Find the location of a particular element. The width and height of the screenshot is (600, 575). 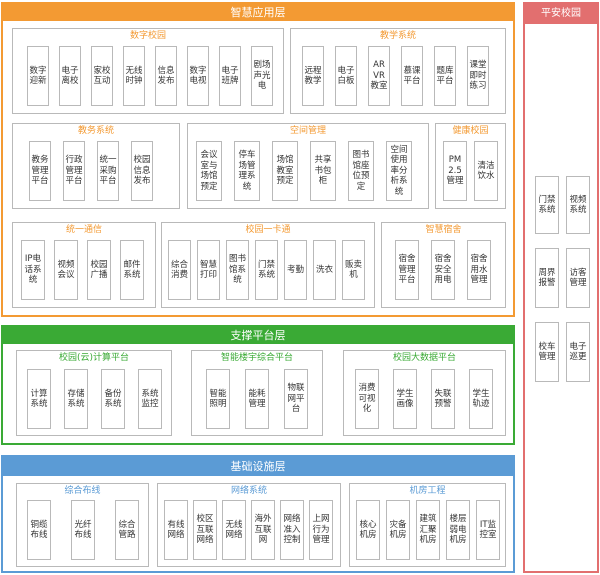

item-label: 校车管理 is located at coordinates (547, 352).